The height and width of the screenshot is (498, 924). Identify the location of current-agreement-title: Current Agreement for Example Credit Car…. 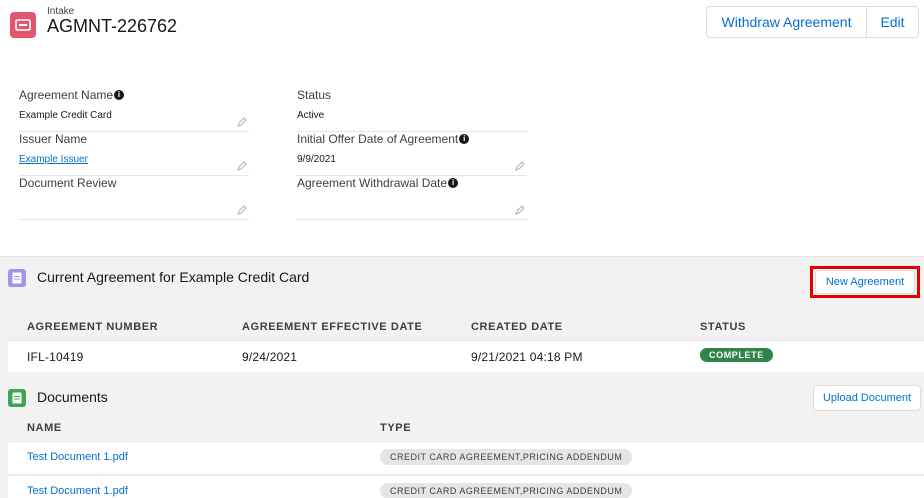
(173, 277).